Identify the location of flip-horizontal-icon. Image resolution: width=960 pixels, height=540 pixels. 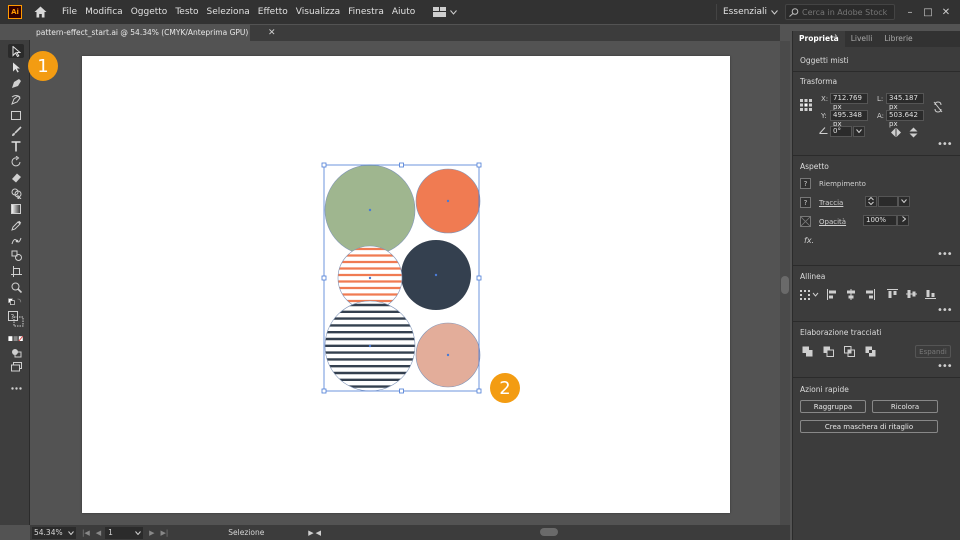
(896, 132).